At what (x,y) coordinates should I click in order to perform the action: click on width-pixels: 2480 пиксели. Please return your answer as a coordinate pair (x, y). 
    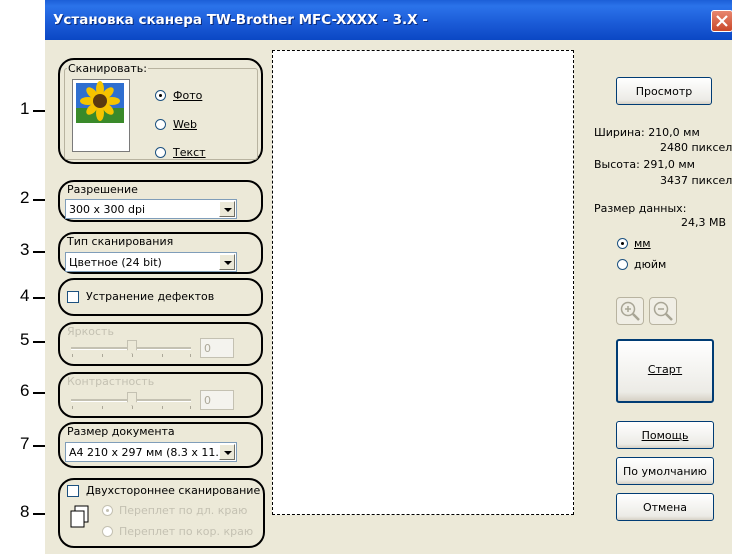
    Looking at the image, I should click on (696, 147).